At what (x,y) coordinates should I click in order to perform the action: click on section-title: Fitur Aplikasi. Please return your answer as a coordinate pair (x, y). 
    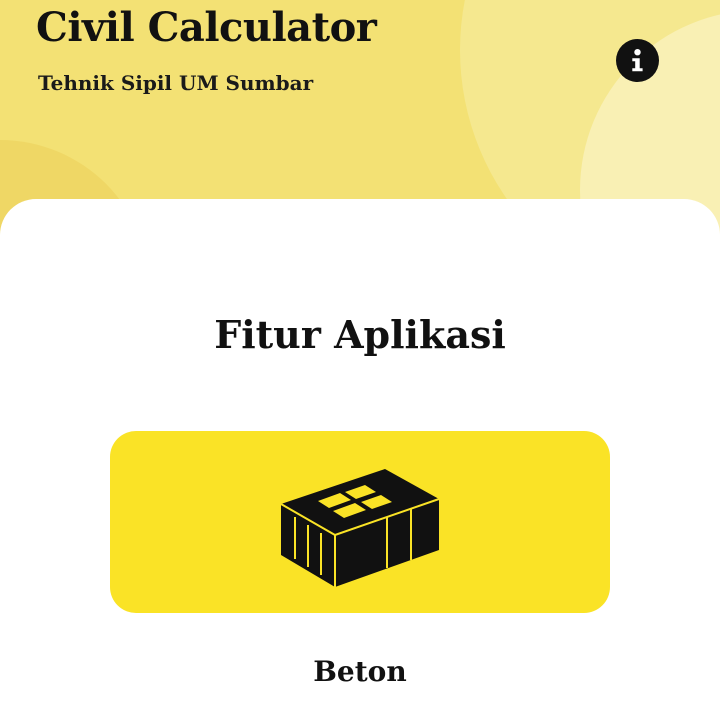
    Looking at the image, I should click on (360, 334).